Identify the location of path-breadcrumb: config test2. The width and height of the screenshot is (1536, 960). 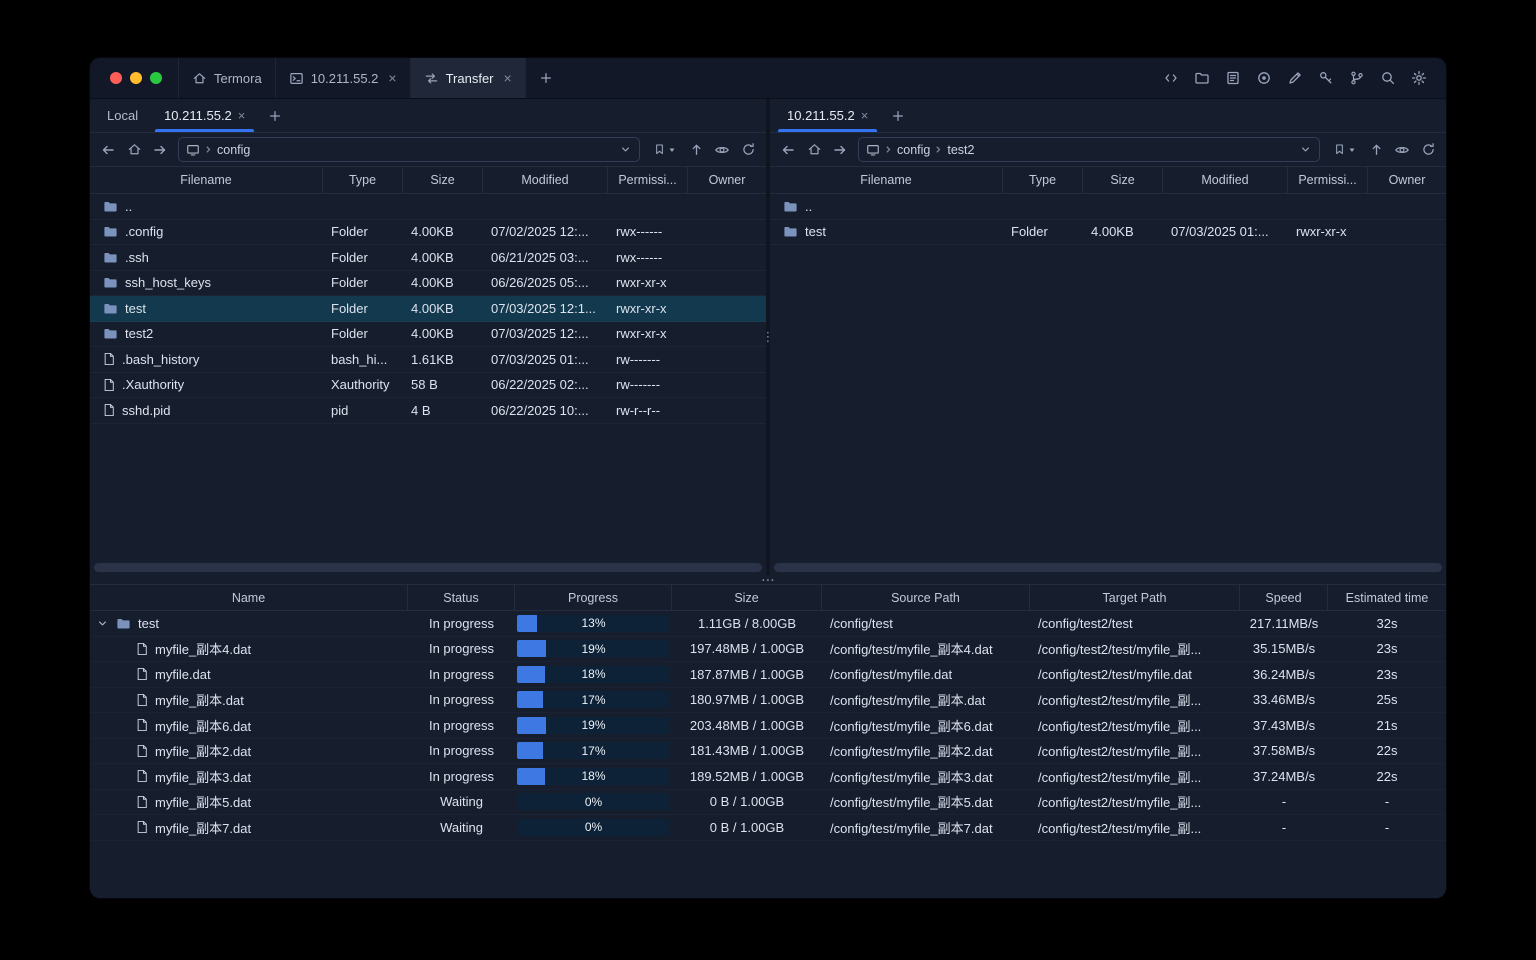
(1089, 149).